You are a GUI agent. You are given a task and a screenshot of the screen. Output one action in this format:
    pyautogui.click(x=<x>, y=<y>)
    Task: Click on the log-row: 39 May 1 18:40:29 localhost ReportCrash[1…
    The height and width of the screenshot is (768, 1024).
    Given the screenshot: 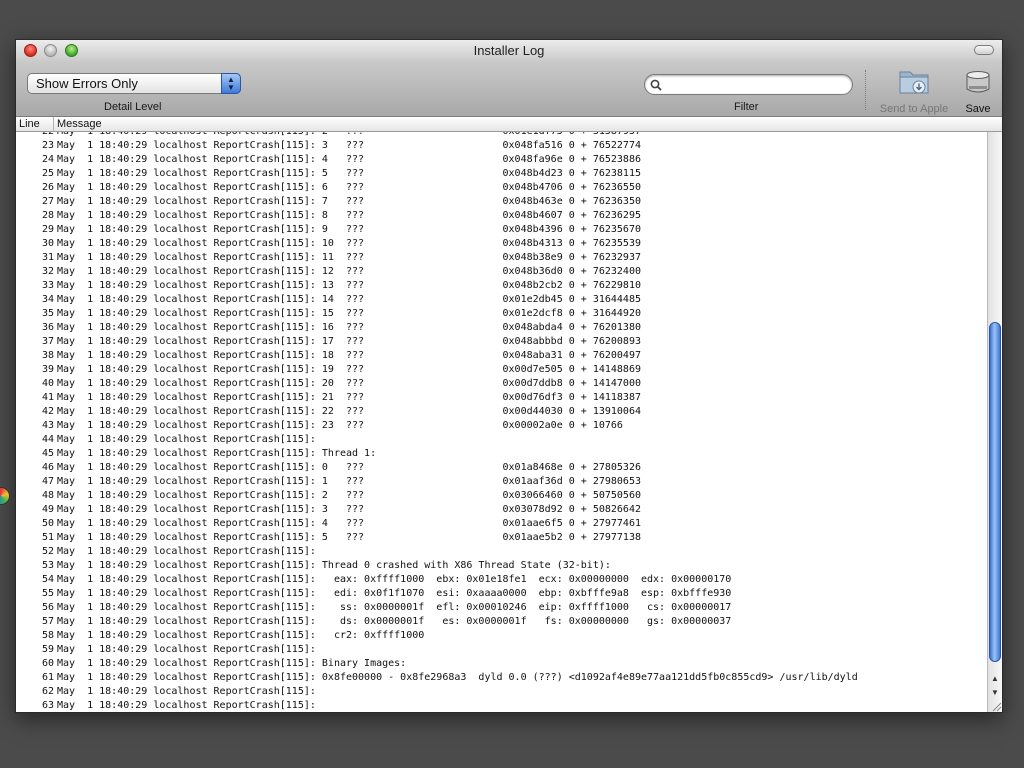 What is the action you would take?
    pyautogui.click(x=501, y=370)
    